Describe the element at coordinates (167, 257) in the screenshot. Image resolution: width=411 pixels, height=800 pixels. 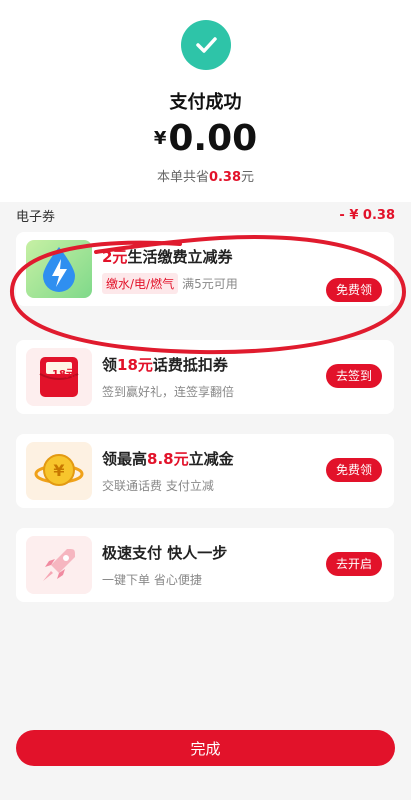
I see `coupon-title: 2元生活缴费立减券` at that location.